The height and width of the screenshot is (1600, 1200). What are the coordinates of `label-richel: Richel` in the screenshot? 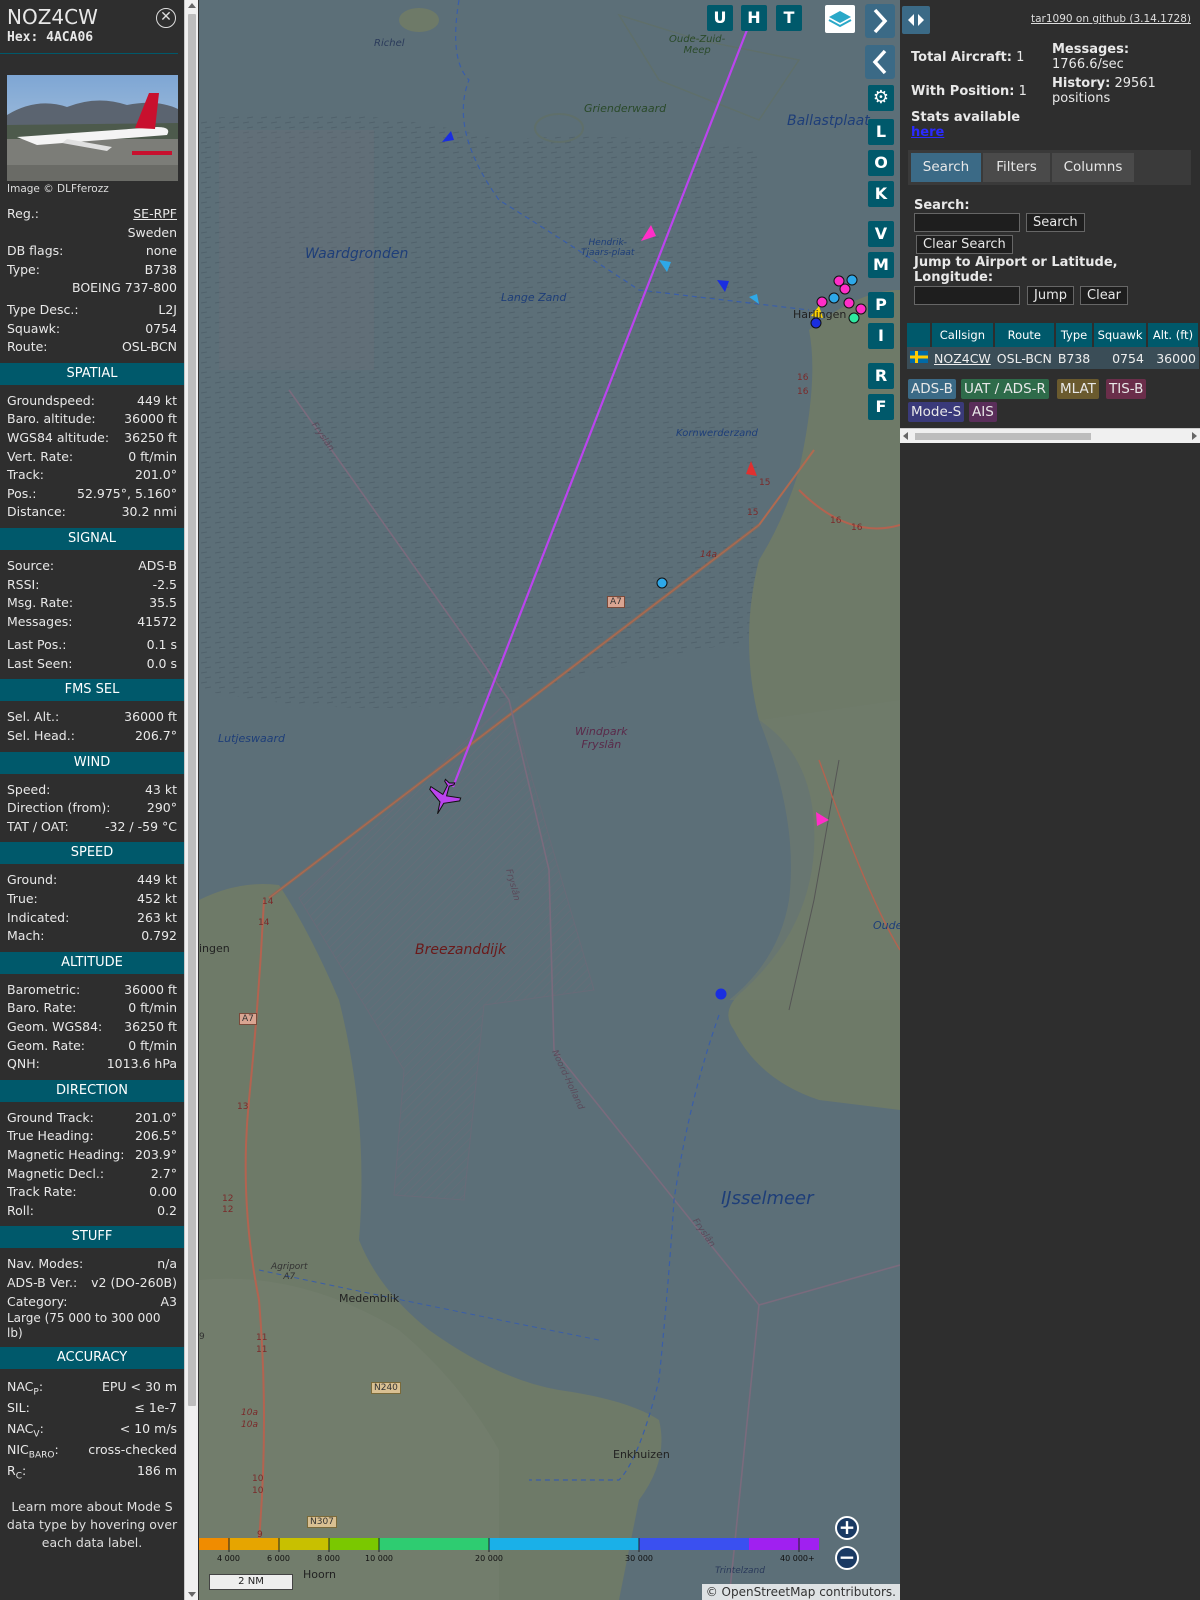 It's located at (389, 43).